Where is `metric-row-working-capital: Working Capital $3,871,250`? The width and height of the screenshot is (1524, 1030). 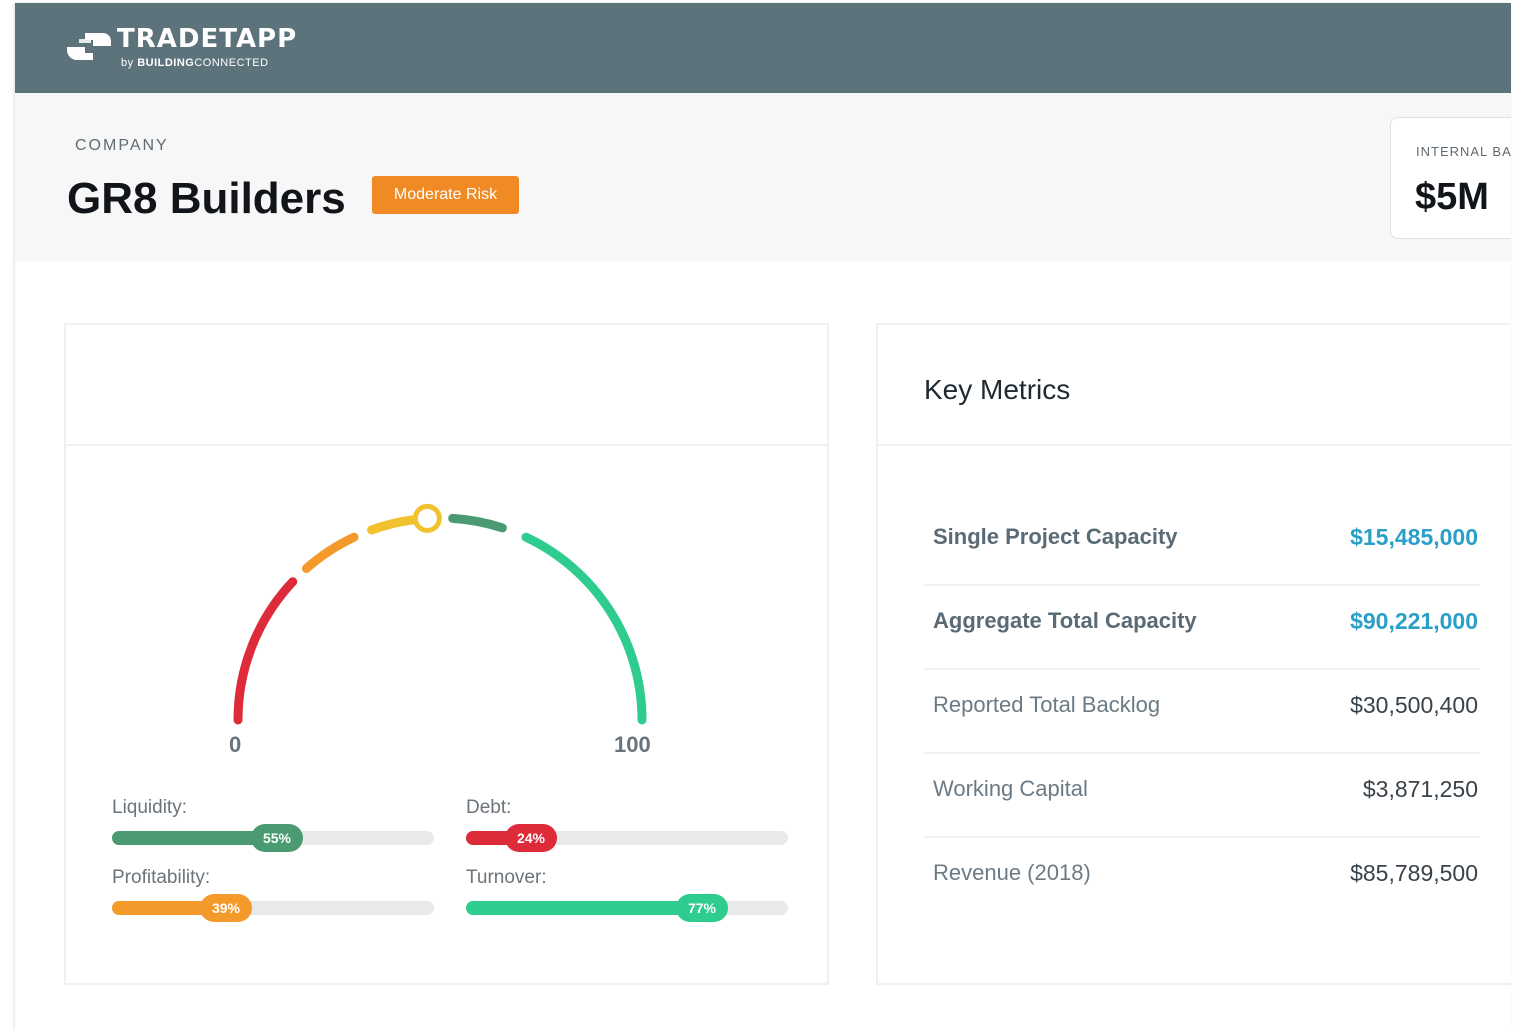
metric-row-working-capital: Working Capital $3,871,250 is located at coordinates (1202, 796).